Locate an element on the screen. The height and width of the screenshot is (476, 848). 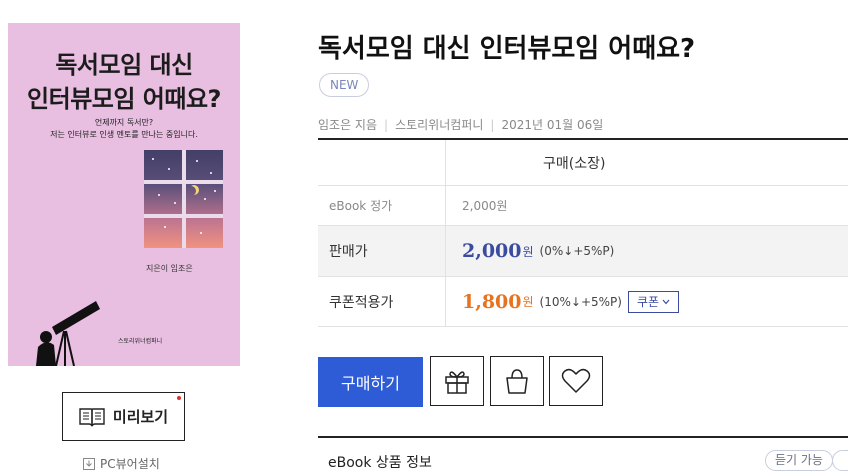
ebook-info-section: eBook 상품 정보 듣기 가능 is located at coordinates (583, 456).